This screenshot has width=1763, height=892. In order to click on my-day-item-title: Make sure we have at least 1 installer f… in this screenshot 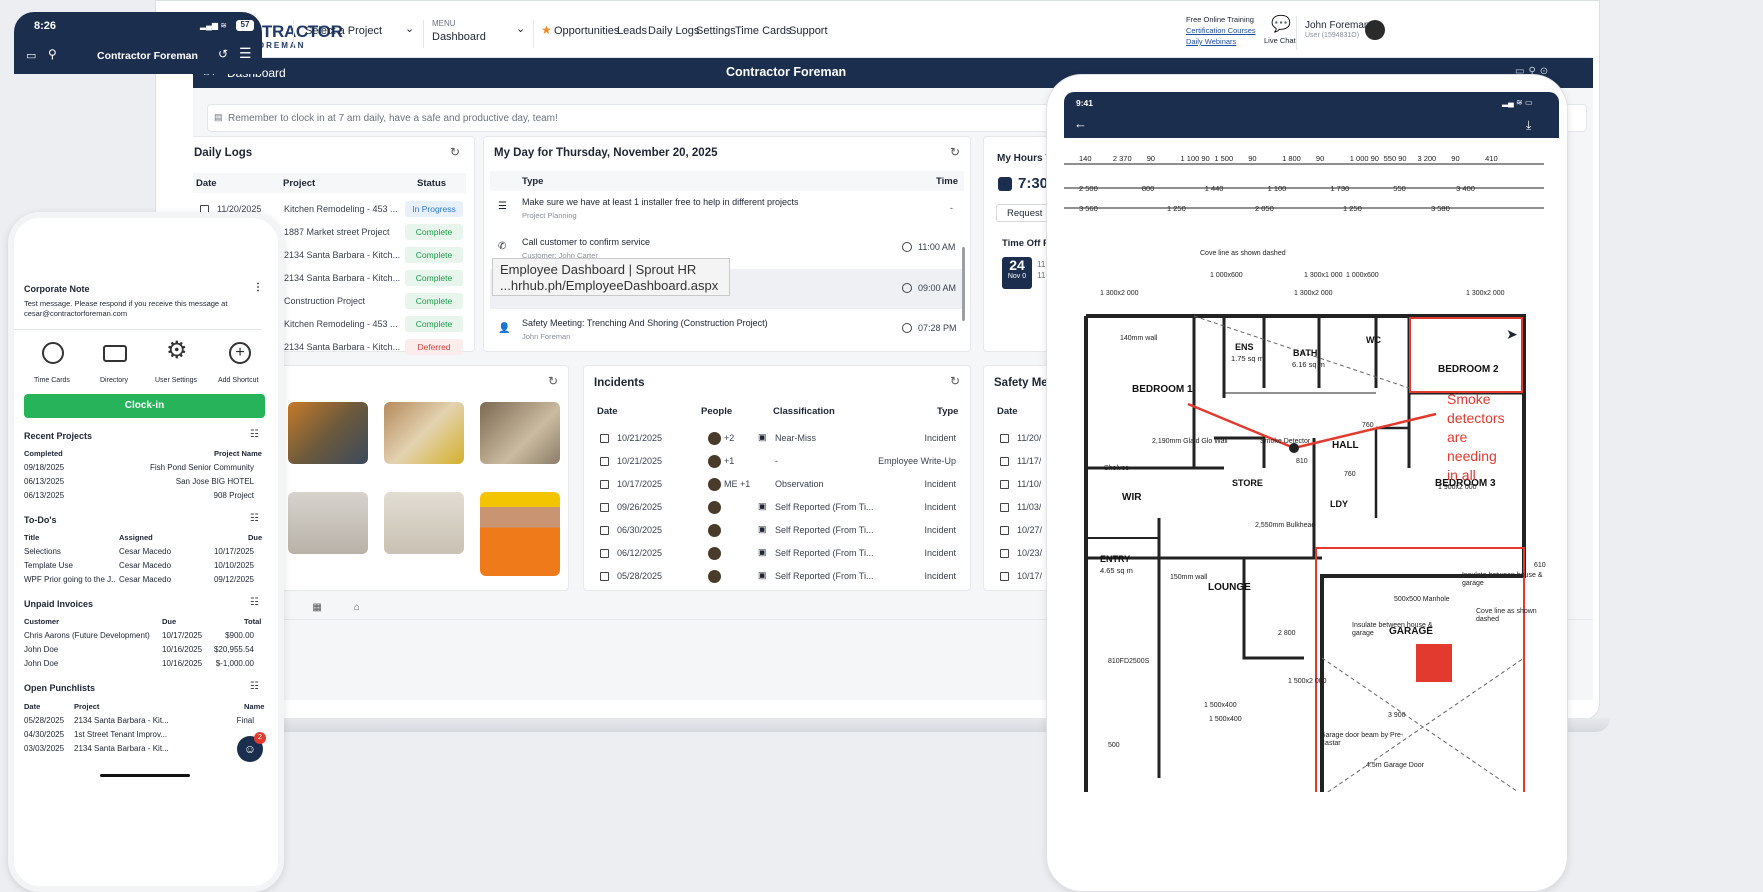, I will do `click(660, 202)`.